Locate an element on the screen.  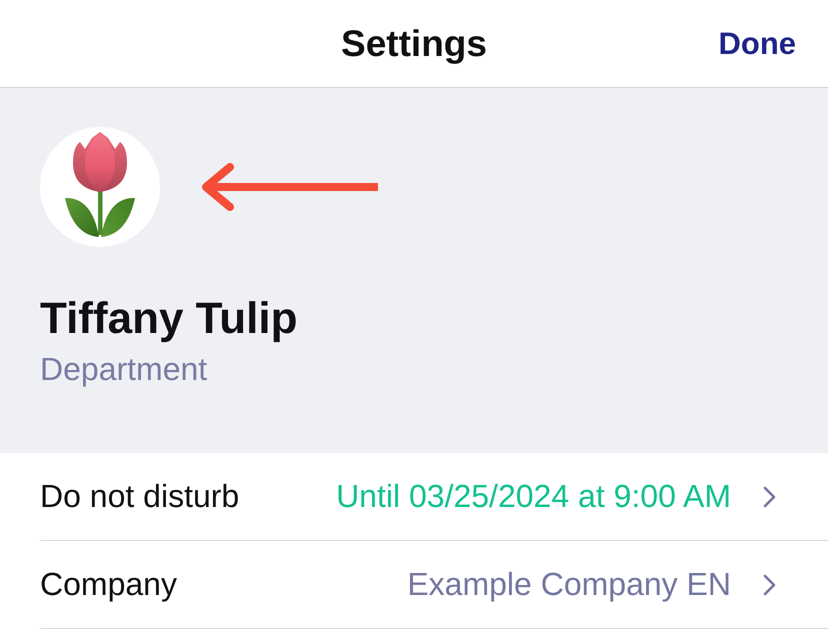
setting-label: Do not disturb is located at coordinates (140, 496).